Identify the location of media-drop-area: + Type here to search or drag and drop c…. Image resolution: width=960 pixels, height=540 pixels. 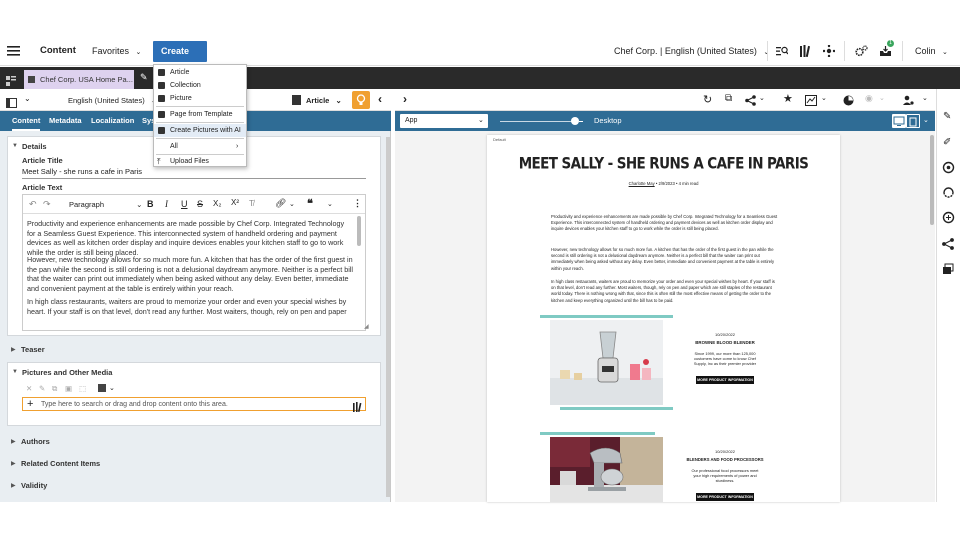
(194, 405).